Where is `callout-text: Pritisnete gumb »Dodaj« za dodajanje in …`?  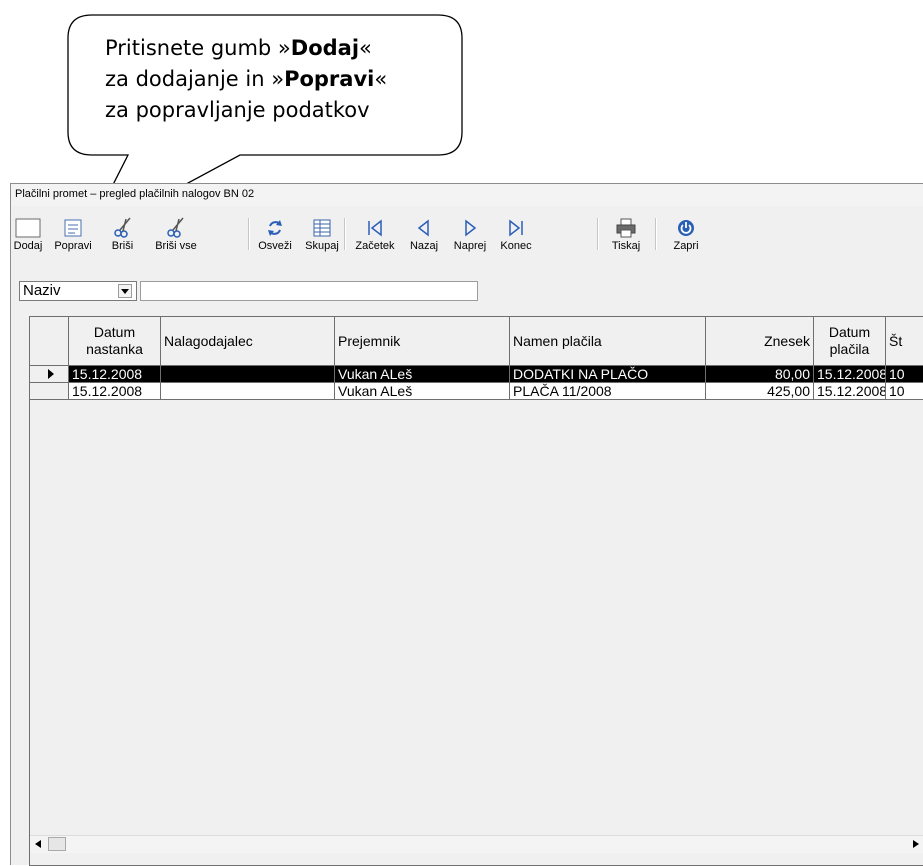
callout-text: Pritisnete gumb »Dodaj« za dodajanje in … is located at coordinates (246, 79).